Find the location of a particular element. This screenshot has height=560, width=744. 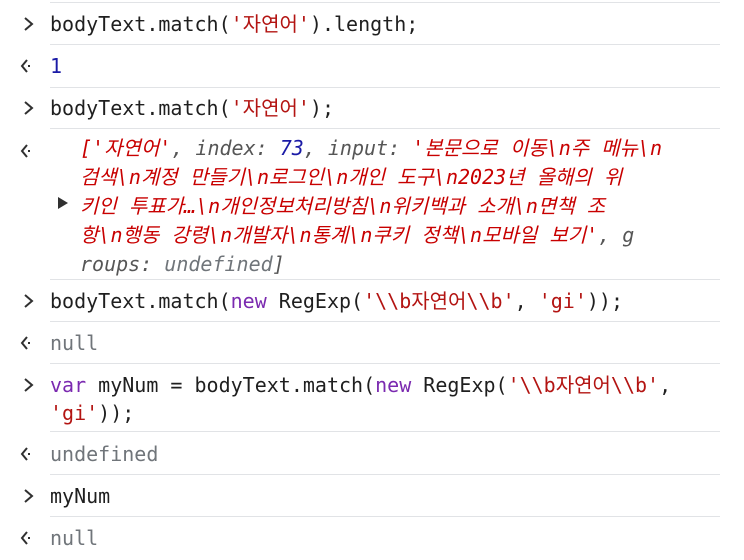

console-input-line: 'gi')); is located at coordinates (92, 413).